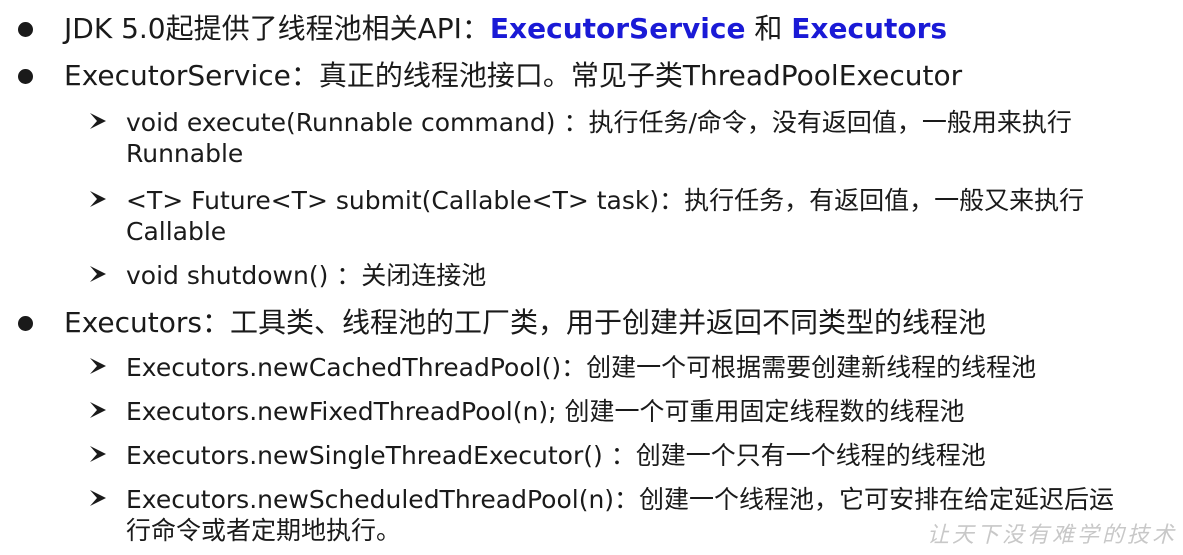 The width and height of the screenshot is (1183, 555). What do you see at coordinates (525, 322) in the screenshot?
I see `executors-description: Executors：工具类、线程池的工厂类，用于创建并返回不同类型的线程池` at bounding box center [525, 322].